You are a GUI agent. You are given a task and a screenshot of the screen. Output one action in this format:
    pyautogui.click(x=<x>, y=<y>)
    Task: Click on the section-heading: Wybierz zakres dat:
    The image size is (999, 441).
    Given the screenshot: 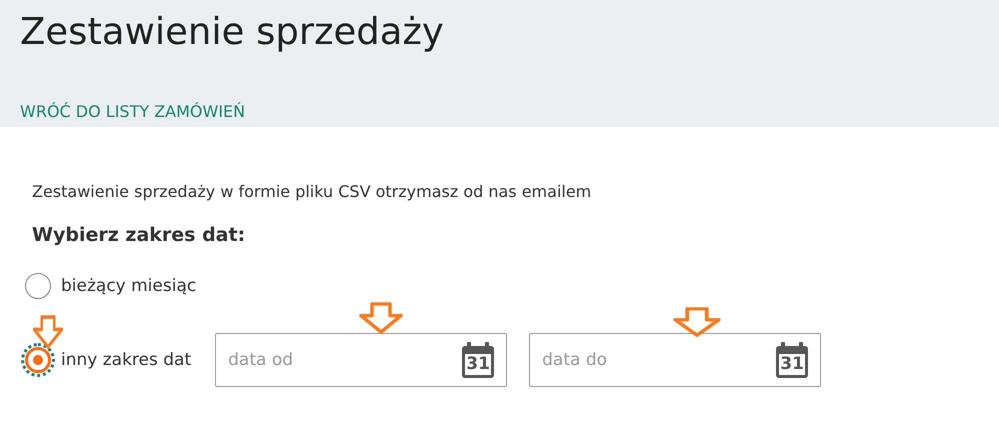 What is the action you would take?
    pyautogui.click(x=139, y=235)
    